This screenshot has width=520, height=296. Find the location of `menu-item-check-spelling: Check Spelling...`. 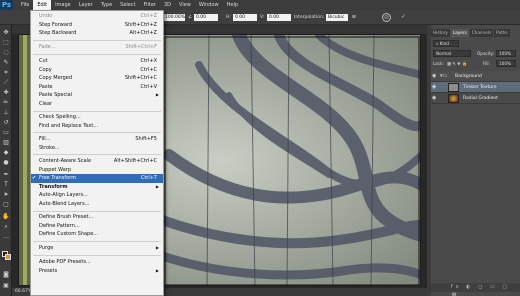

menu-item-check-spelling: Check Spelling... is located at coordinates (97, 117).